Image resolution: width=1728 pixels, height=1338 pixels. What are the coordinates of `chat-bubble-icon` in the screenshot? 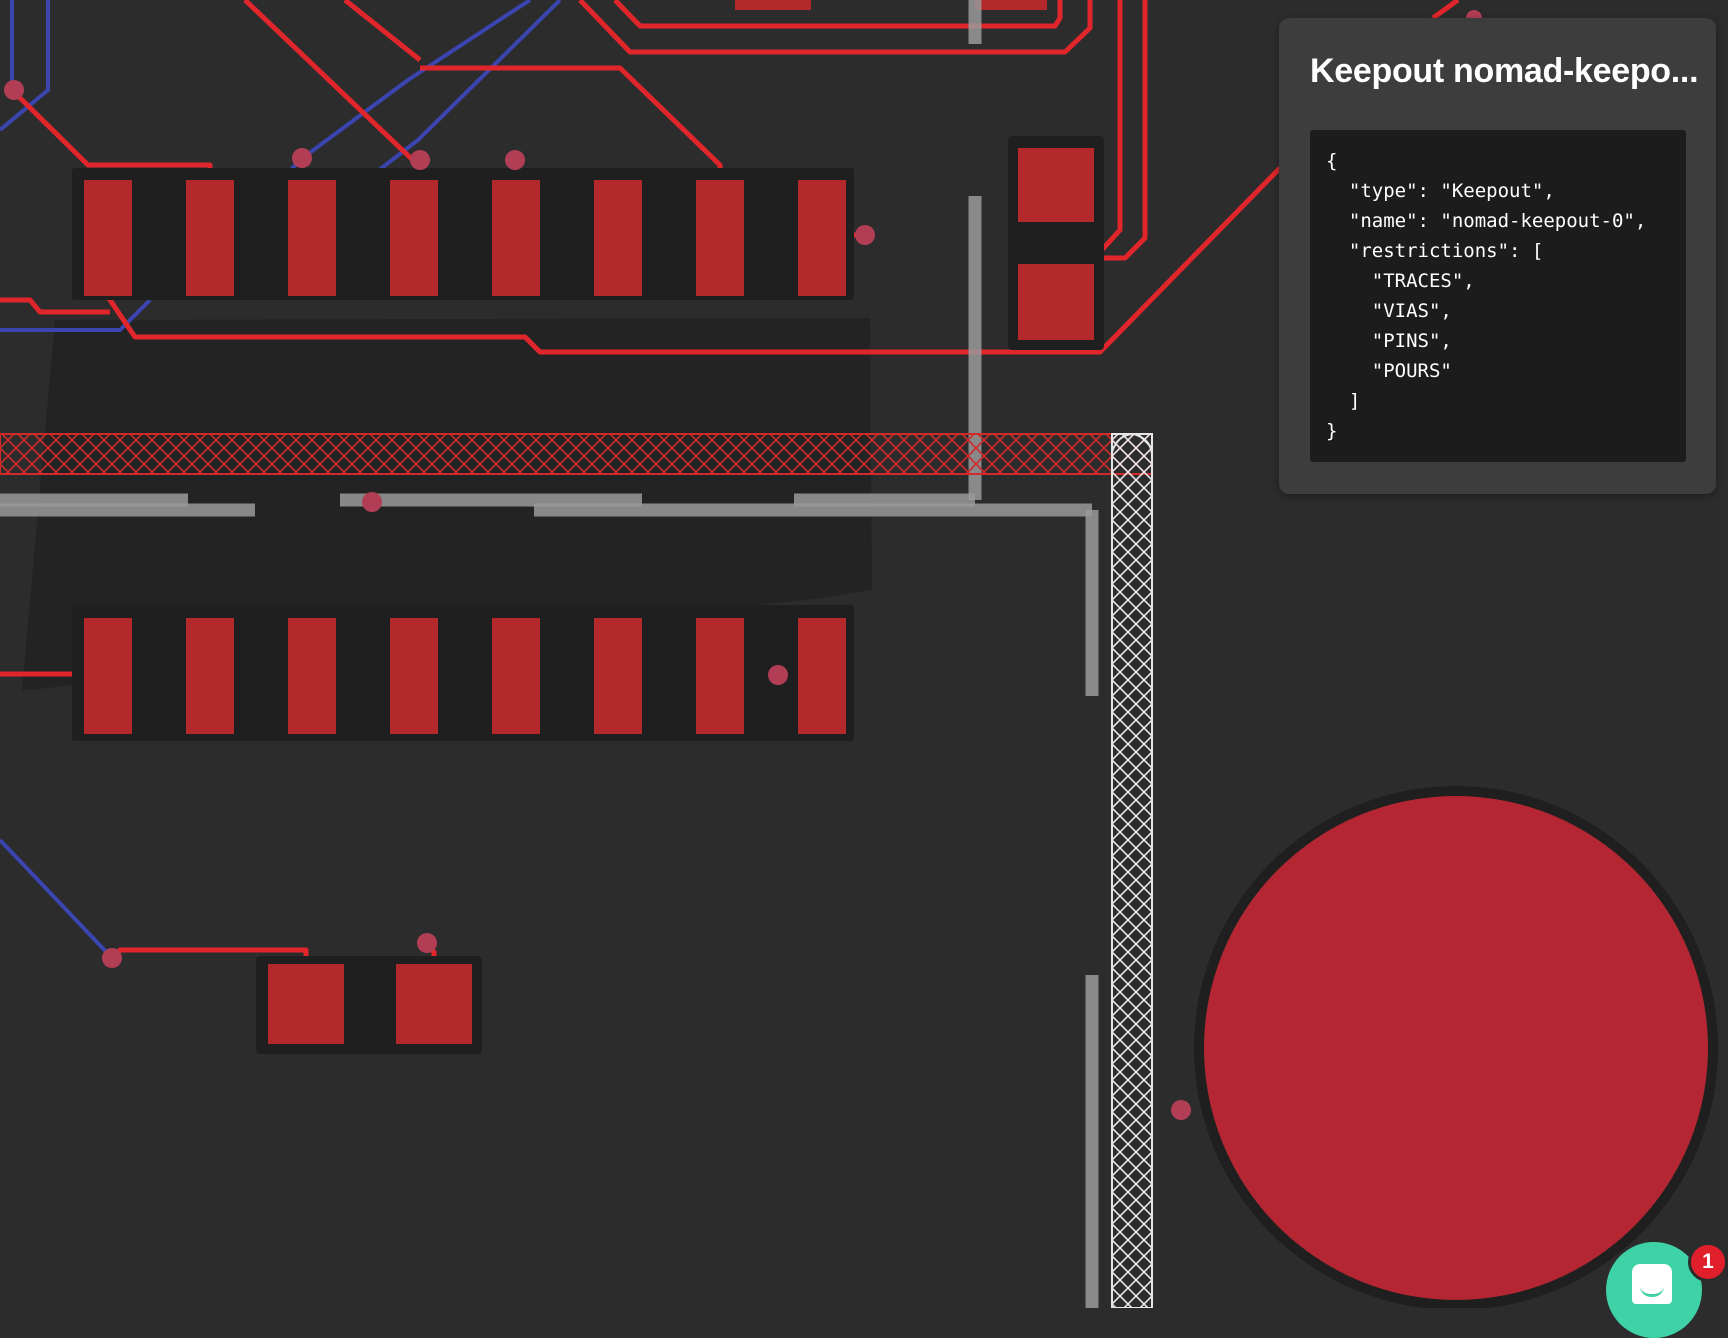 It's located at (1652, 1284).